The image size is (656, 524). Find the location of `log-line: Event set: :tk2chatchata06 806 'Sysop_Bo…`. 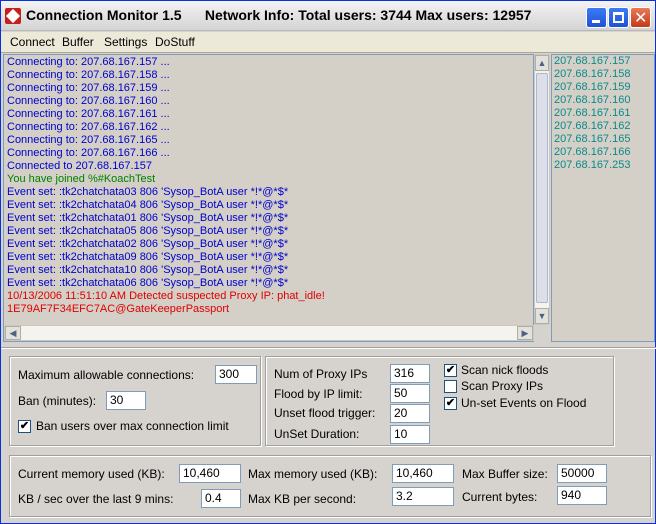

log-line: Event set: :tk2chatchata06 806 'Sysop_Bo… is located at coordinates (148, 283).